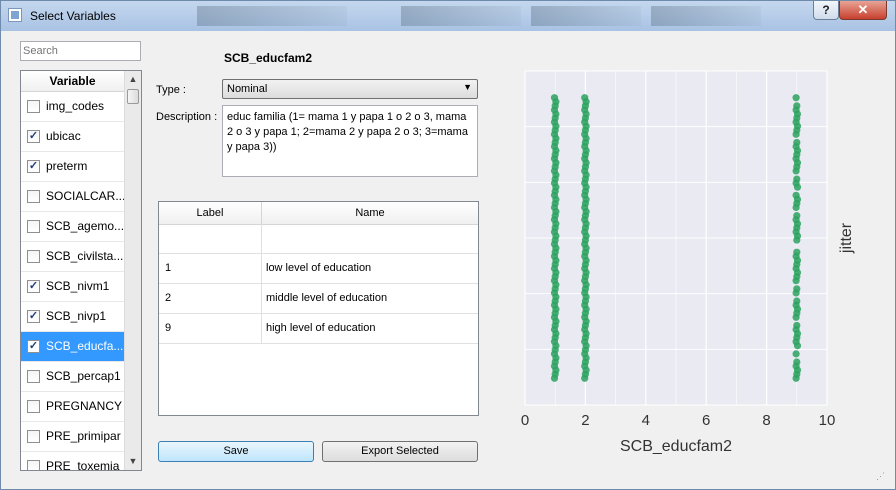 The height and width of the screenshot is (490, 896). I want to click on variable-label: PRE_toxemia, so click(83, 465).